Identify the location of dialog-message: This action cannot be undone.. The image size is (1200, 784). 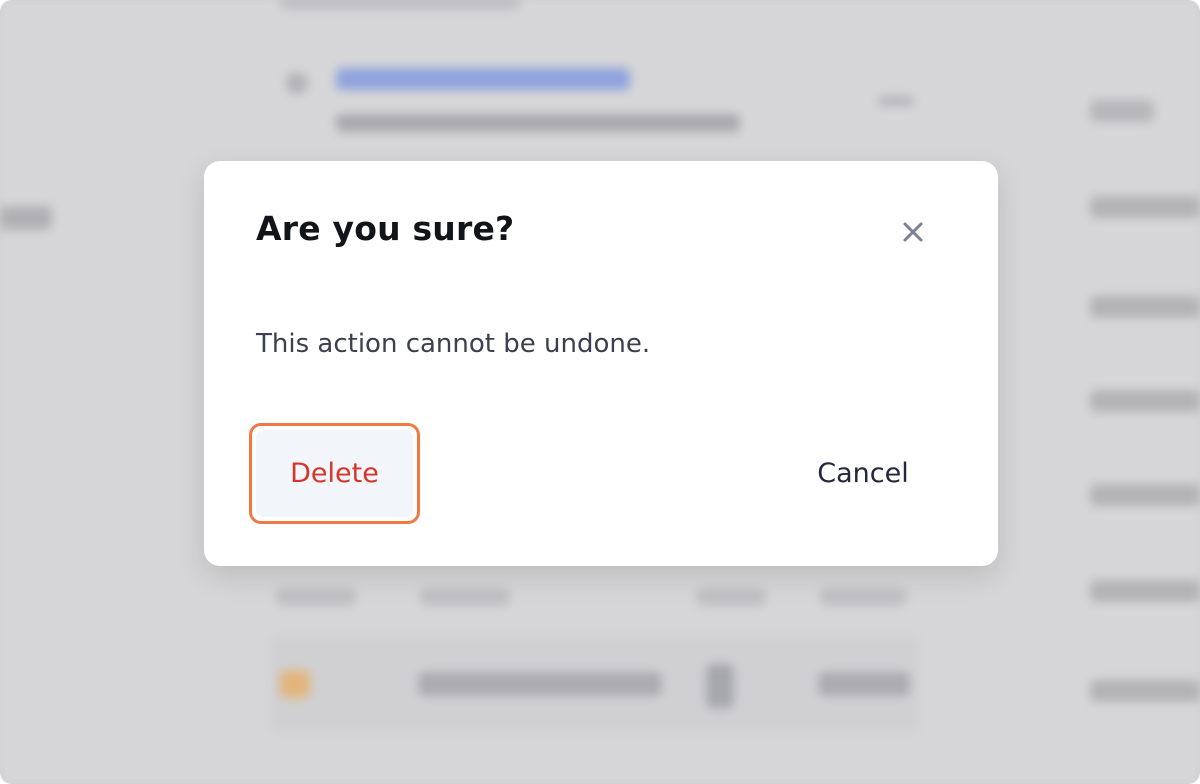
(453, 344).